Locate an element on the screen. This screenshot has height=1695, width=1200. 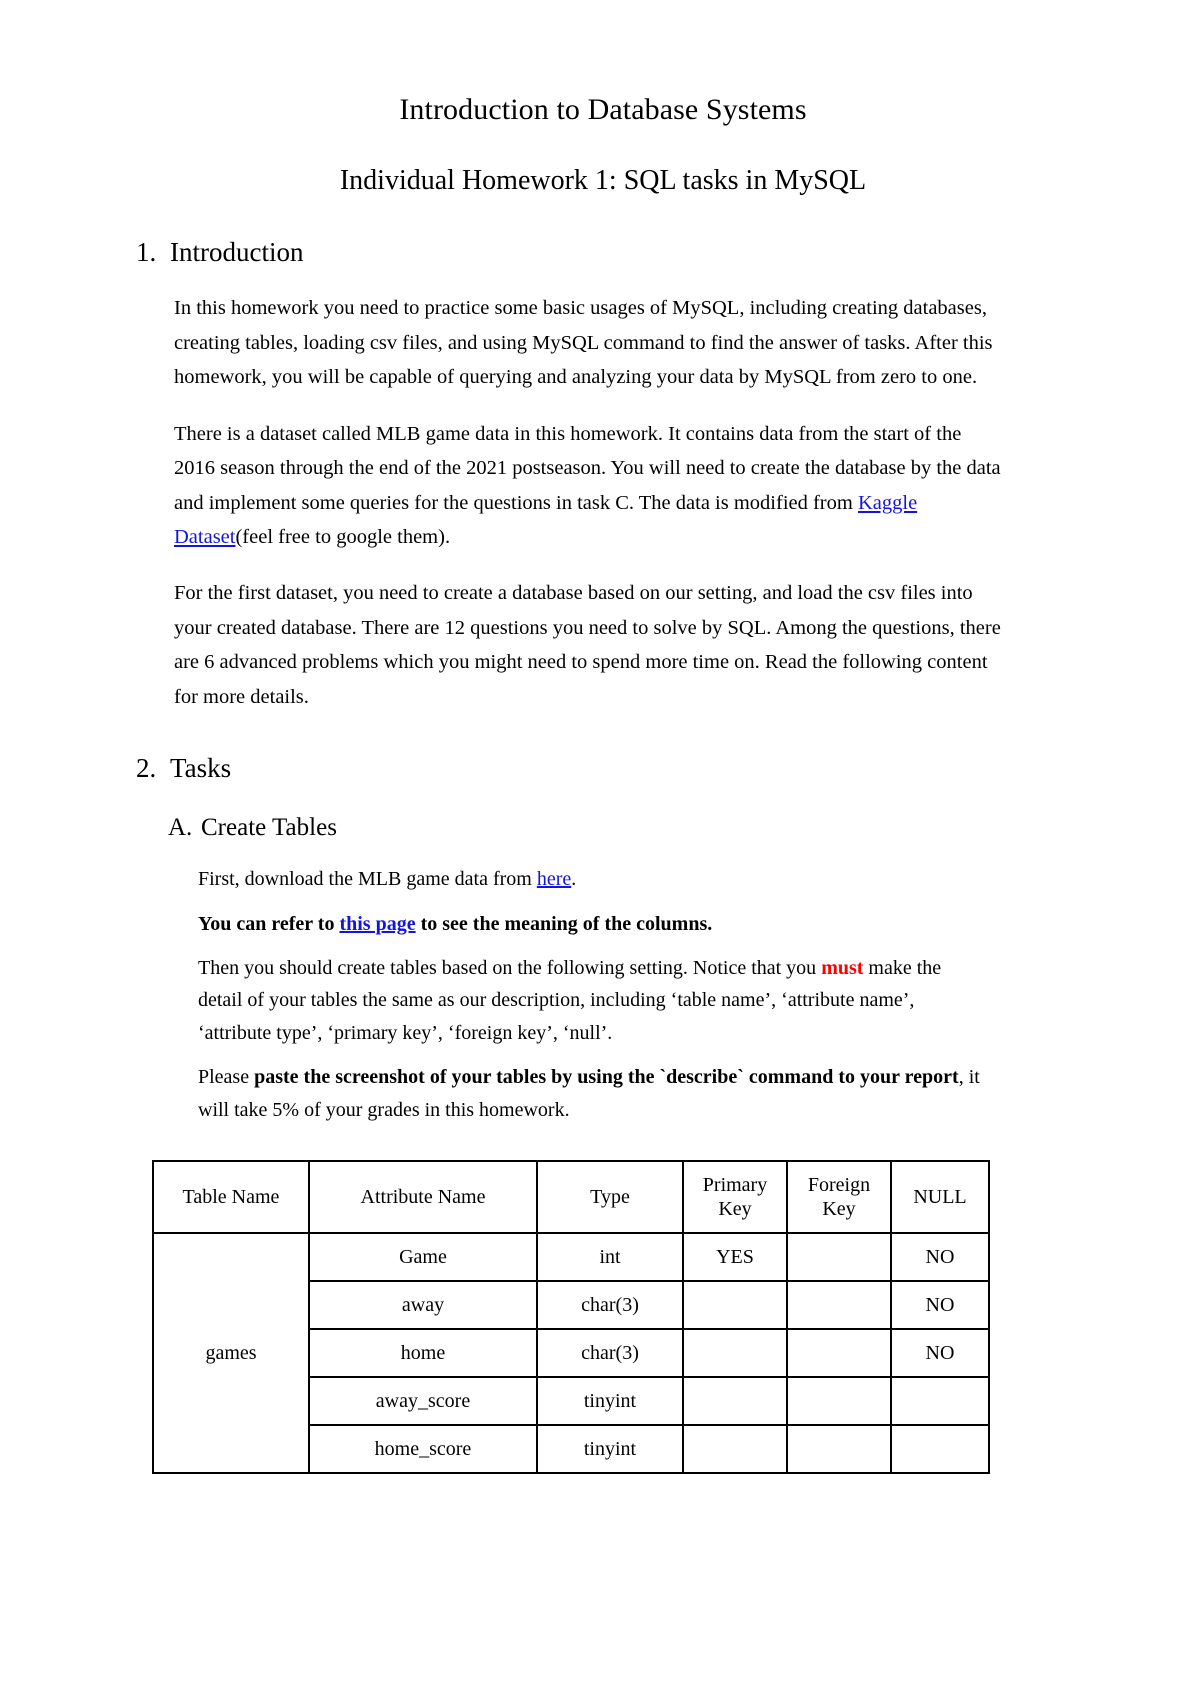
header-foreign-key: Foreign Key is located at coordinates (839, 1196).